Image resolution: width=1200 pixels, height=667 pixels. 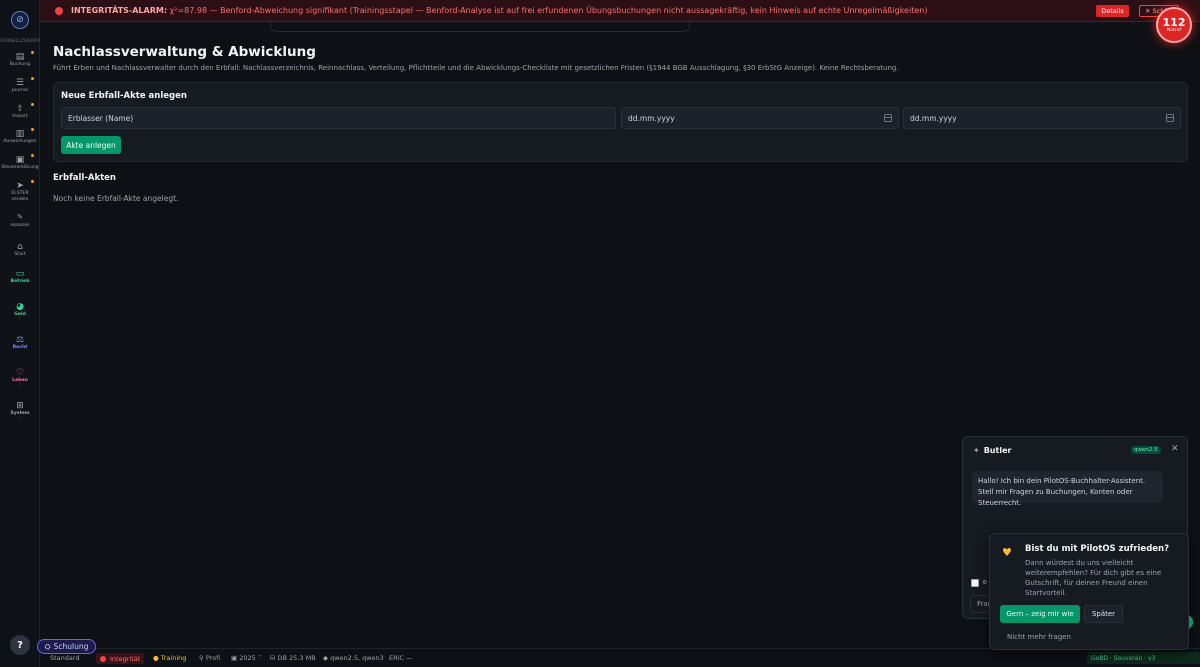 I want to click on notruf-label: Notruf, so click(x=1174, y=30).